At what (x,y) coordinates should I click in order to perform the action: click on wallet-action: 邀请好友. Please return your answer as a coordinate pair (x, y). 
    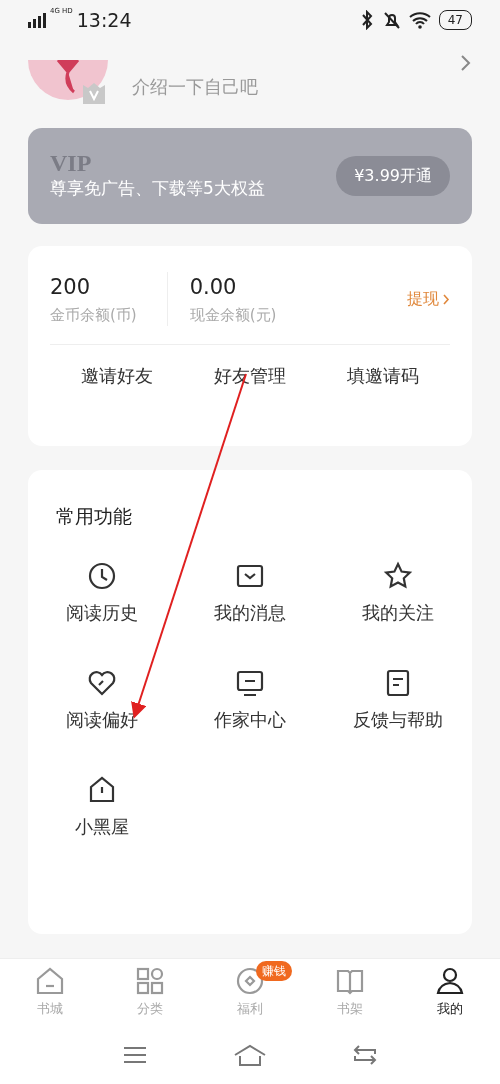
    Looking at the image, I should click on (117, 375).